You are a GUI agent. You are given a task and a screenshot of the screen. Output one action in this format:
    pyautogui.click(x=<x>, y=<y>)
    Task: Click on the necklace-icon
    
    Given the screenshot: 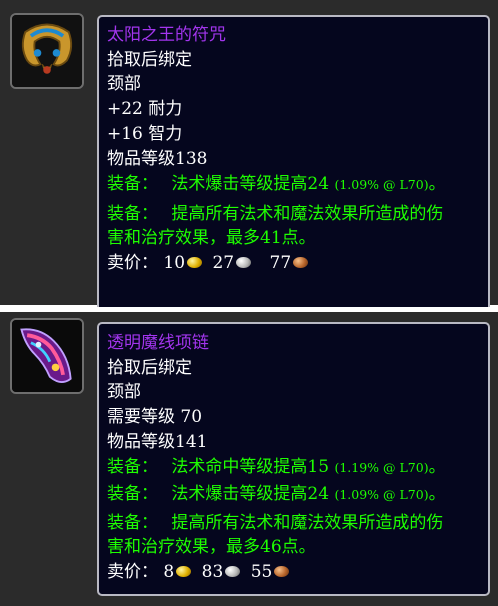 What is the action you would take?
    pyautogui.click(x=47, y=356)
    